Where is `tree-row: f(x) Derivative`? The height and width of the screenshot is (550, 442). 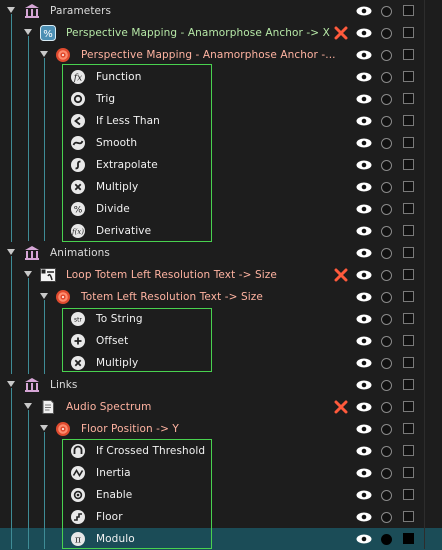
tree-row: f(x) Derivative is located at coordinates (221, 231).